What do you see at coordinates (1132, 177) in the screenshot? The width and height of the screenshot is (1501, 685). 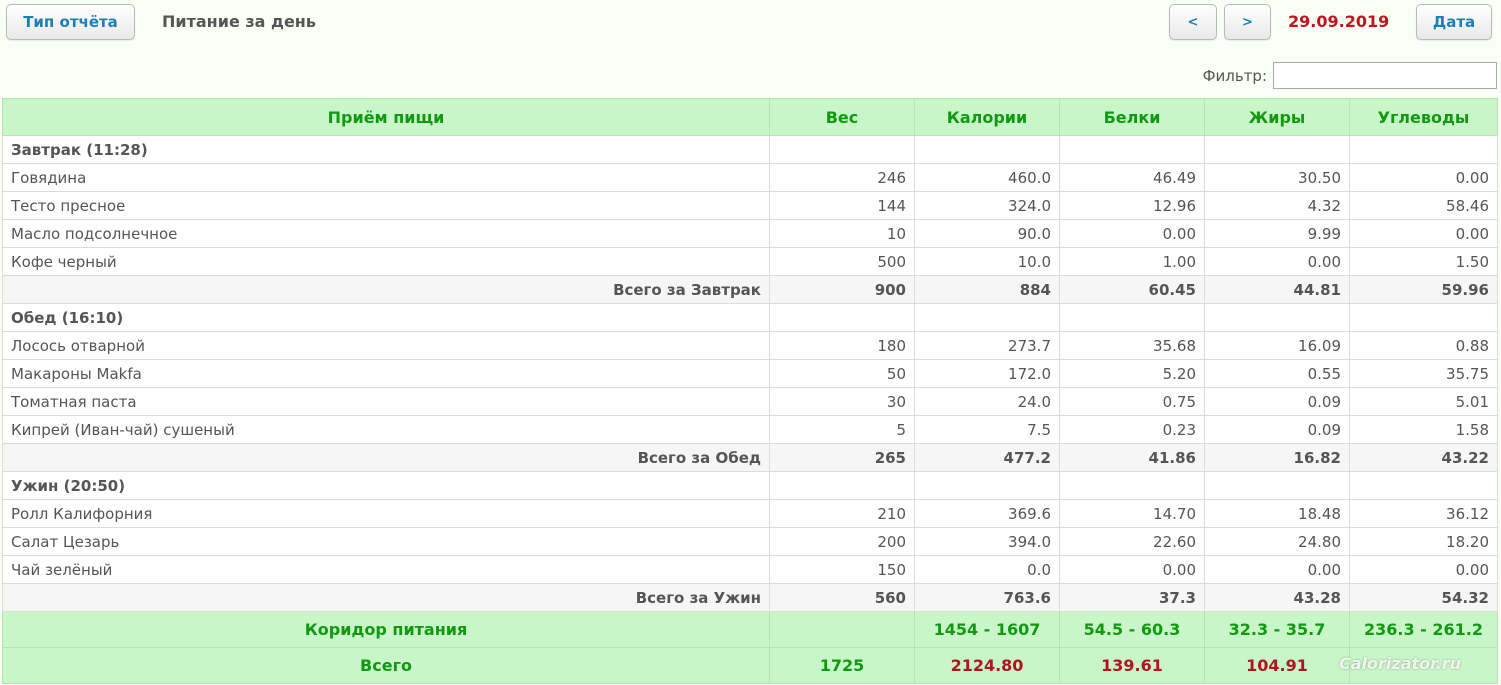 I see `column-protein-value: 46.49` at bounding box center [1132, 177].